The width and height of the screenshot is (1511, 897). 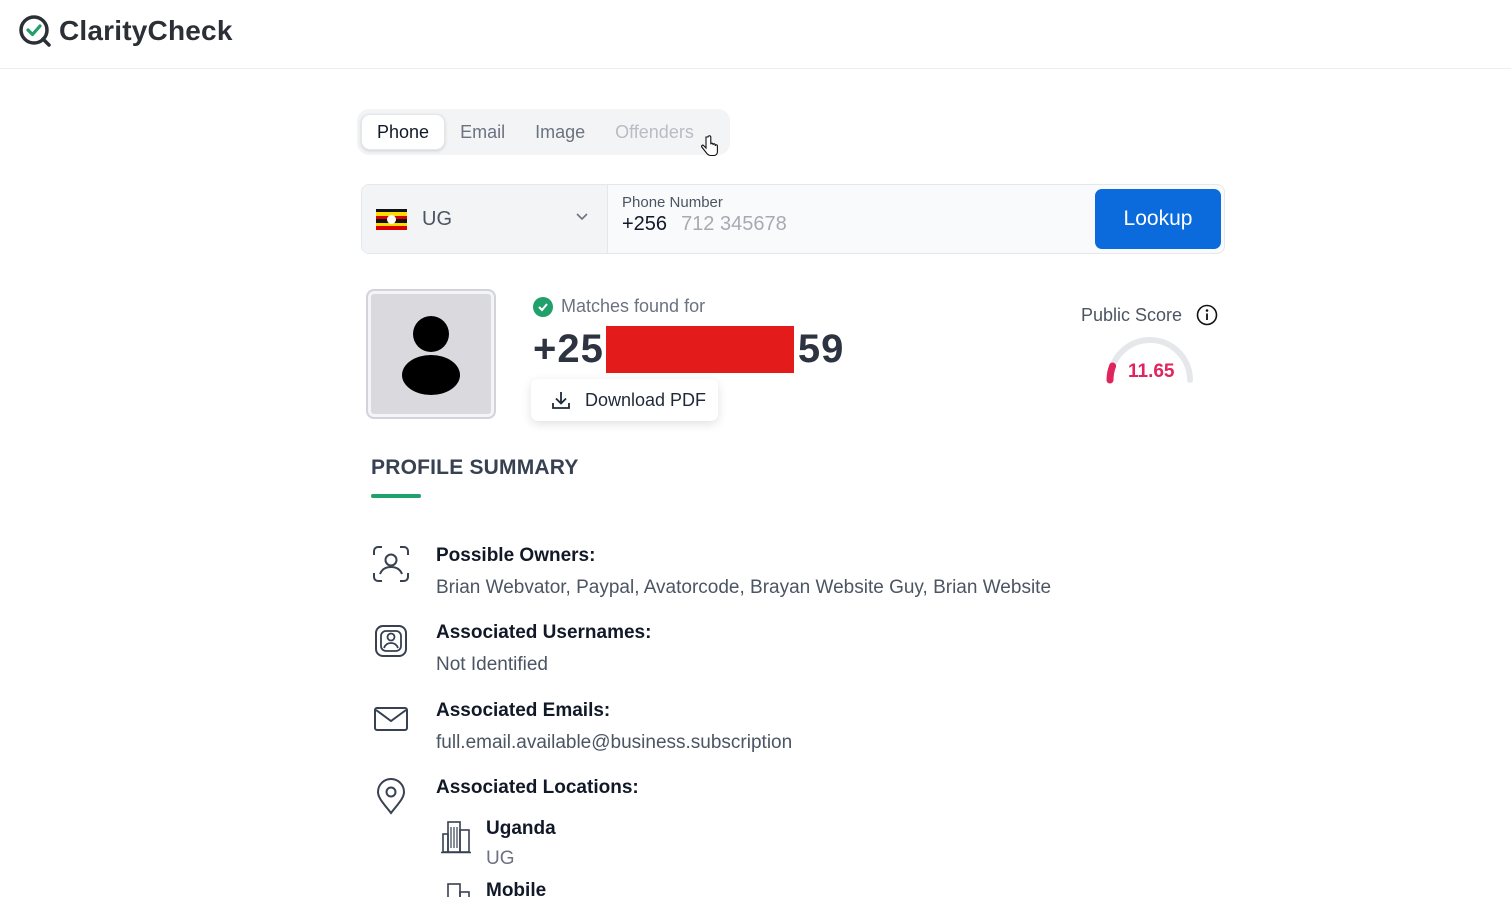 What do you see at coordinates (437, 218) in the screenshot?
I see `country-code: UG` at bounding box center [437, 218].